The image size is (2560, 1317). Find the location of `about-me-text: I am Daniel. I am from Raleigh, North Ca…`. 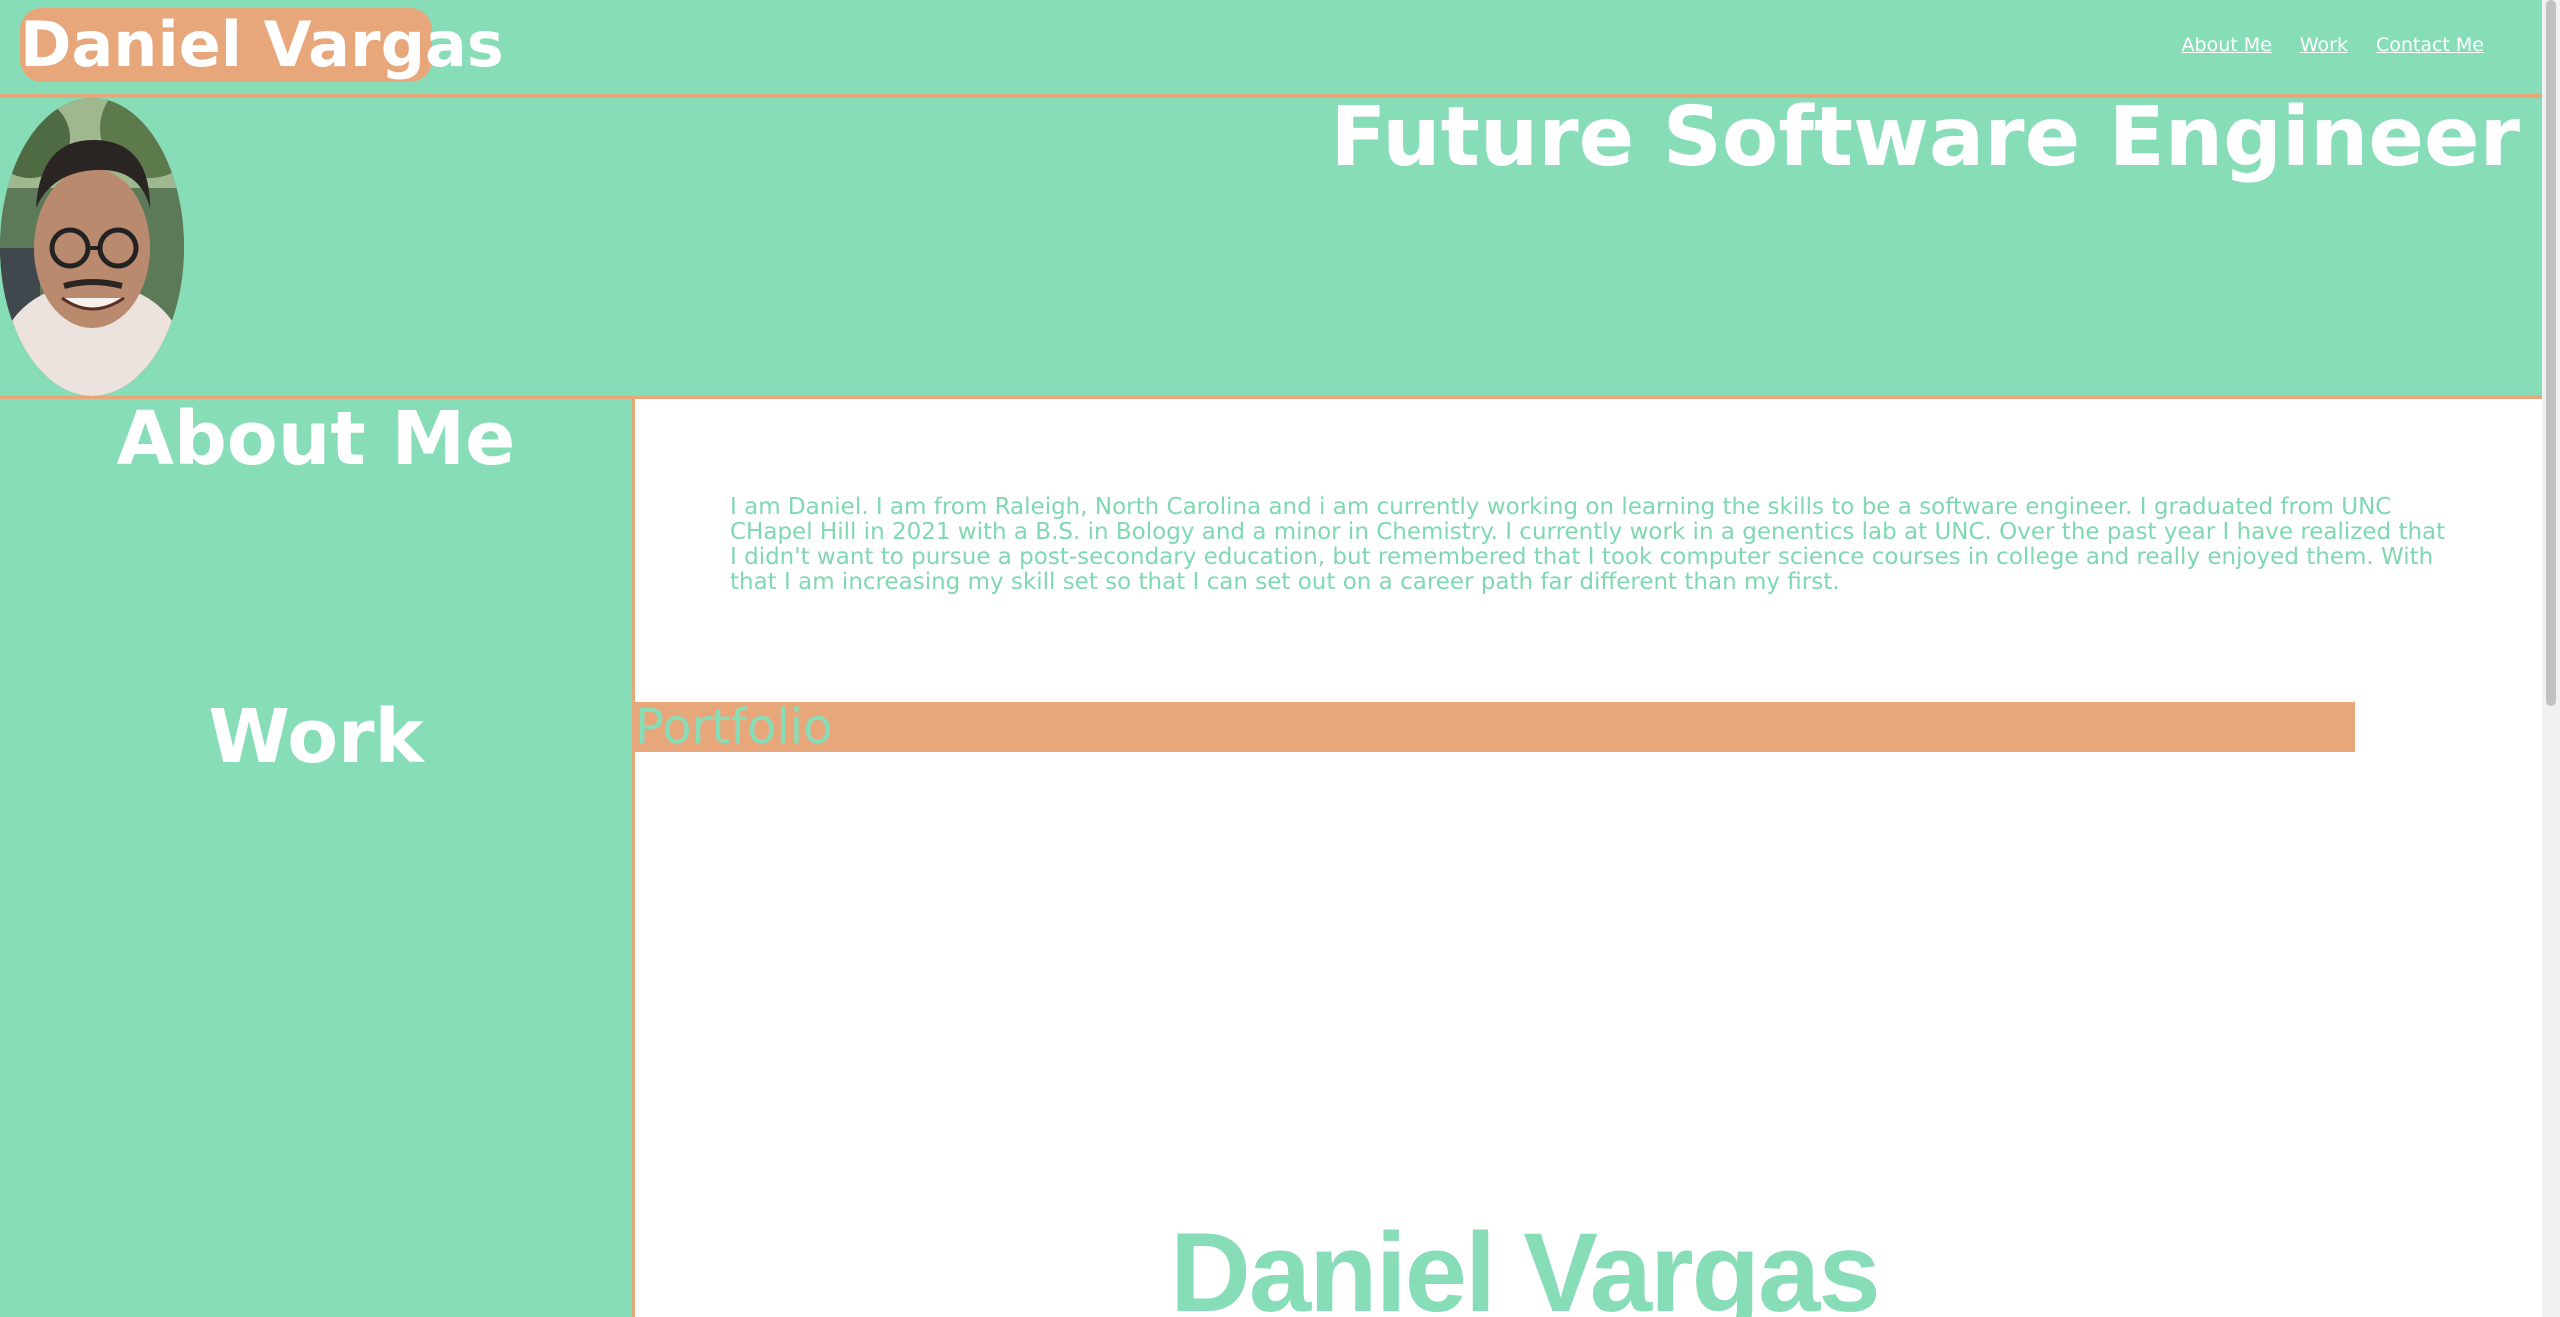

about-me-text: I am Daniel. I am from Raleigh, North Ca… is located at coordinates (1588, 544).